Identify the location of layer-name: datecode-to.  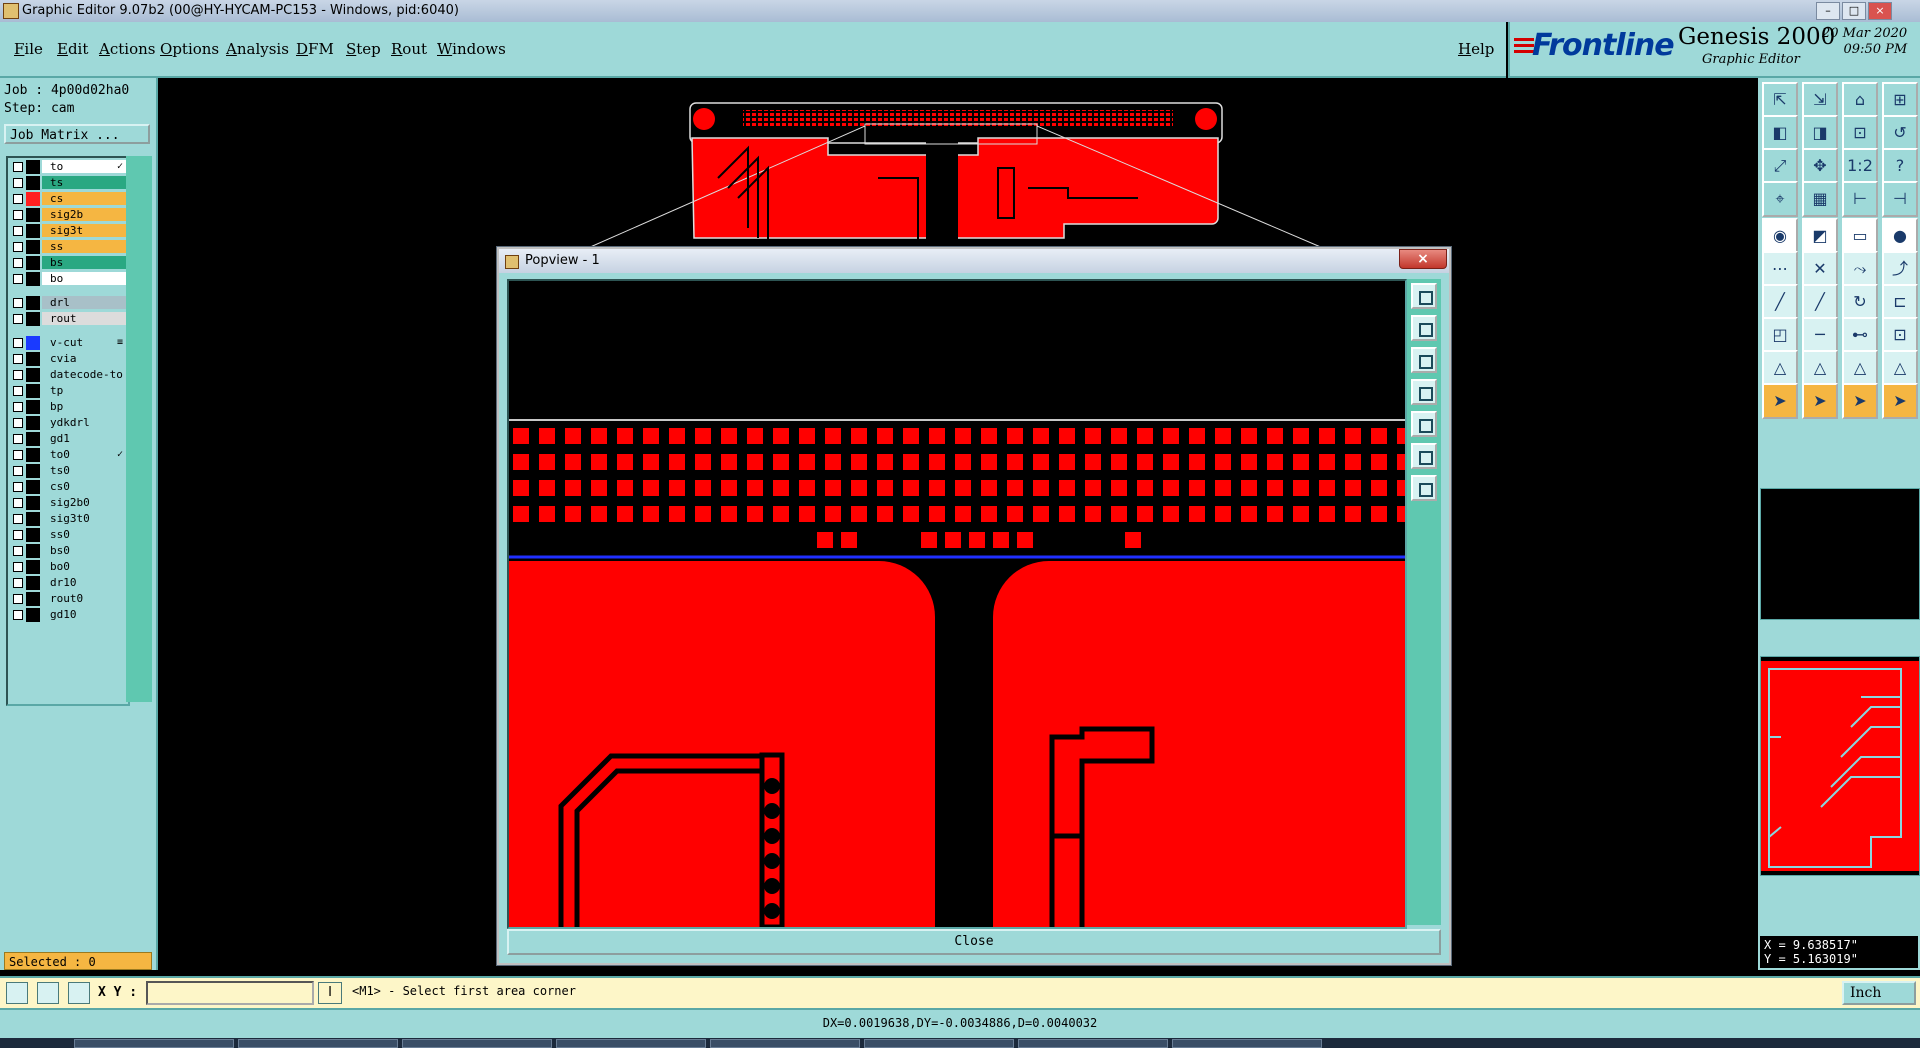
(84, 374).